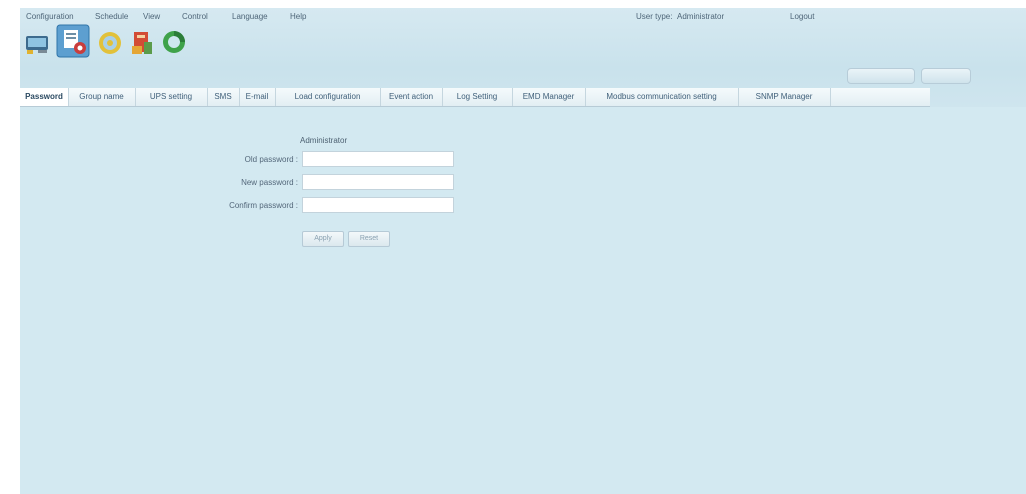  What do you see at coordinates (411, 97) in the screenshot?
I see `tab-event-action: Event action` at bounding box center [411, 97].